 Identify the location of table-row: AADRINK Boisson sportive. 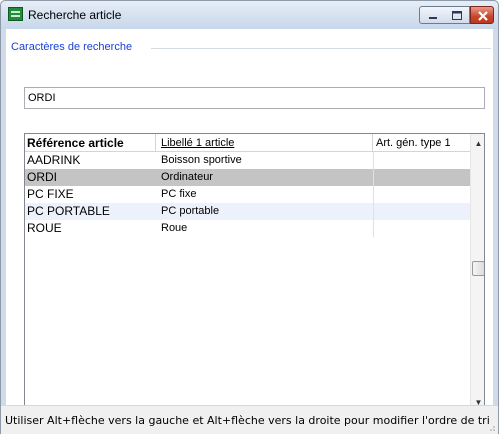
(247, 160).